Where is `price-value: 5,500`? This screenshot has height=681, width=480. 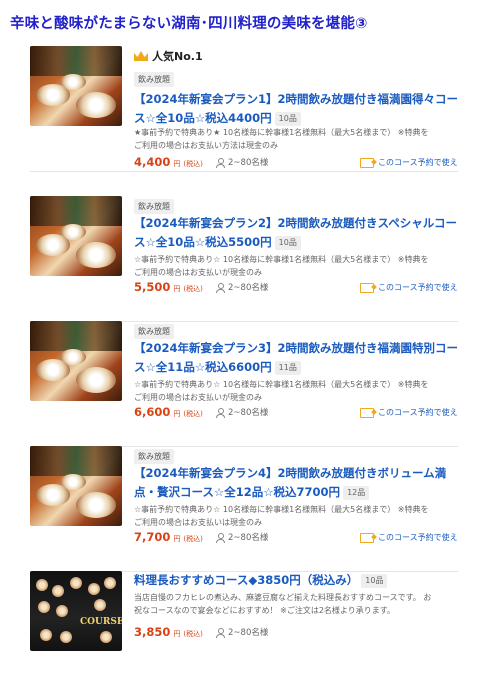
price-value: 5,500 is located at coordinates (152, 287).